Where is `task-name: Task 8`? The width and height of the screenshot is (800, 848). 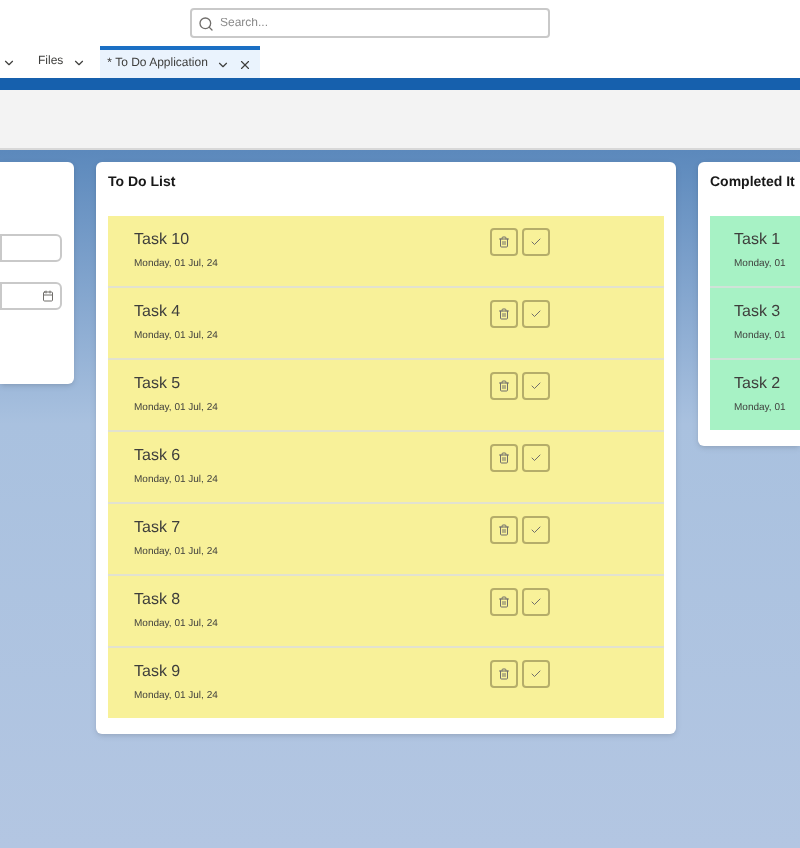 task-name: Task 8 is located at coordinates (158, 599).